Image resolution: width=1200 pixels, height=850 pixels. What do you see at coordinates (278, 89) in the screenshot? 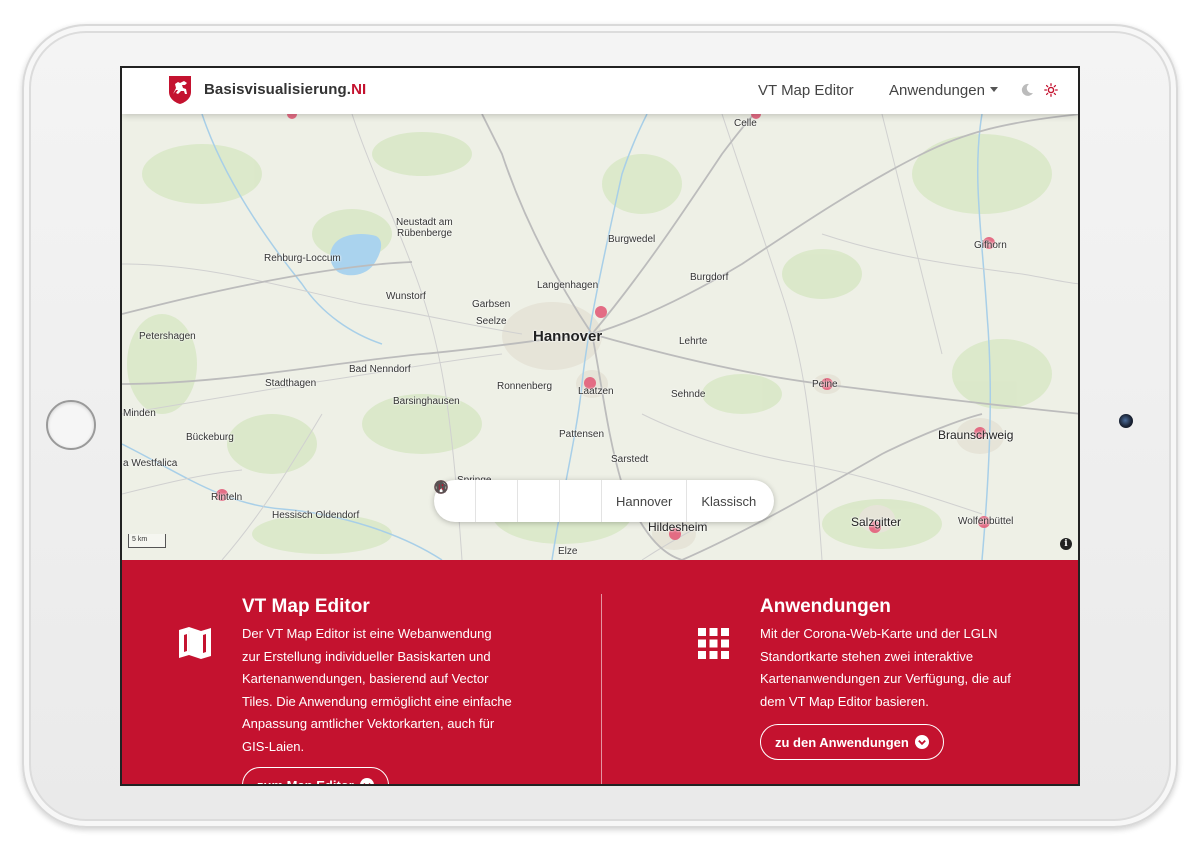
I see `brand-title-main: Basisvisualisierung.` at bounding box center [278, 89].